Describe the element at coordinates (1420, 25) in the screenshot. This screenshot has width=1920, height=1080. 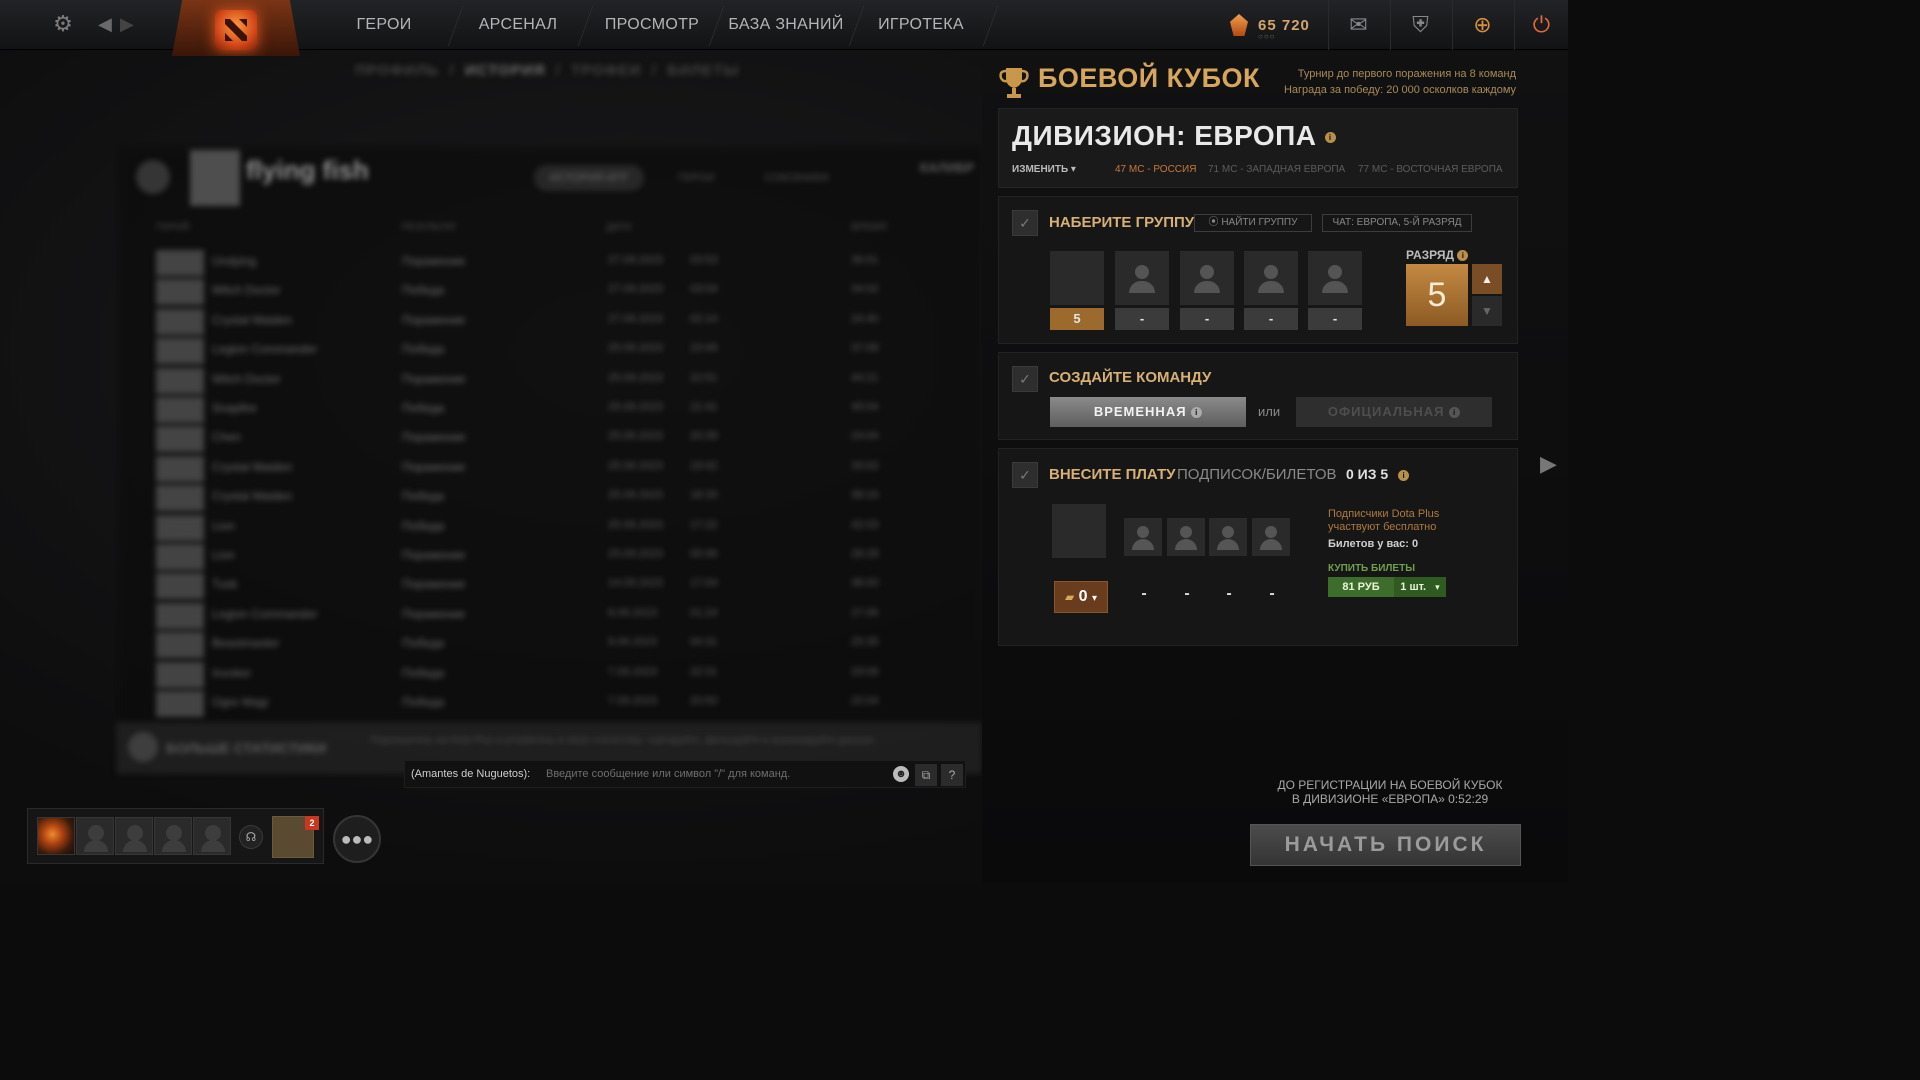
I see `armory-icon: ⛨` at that location.